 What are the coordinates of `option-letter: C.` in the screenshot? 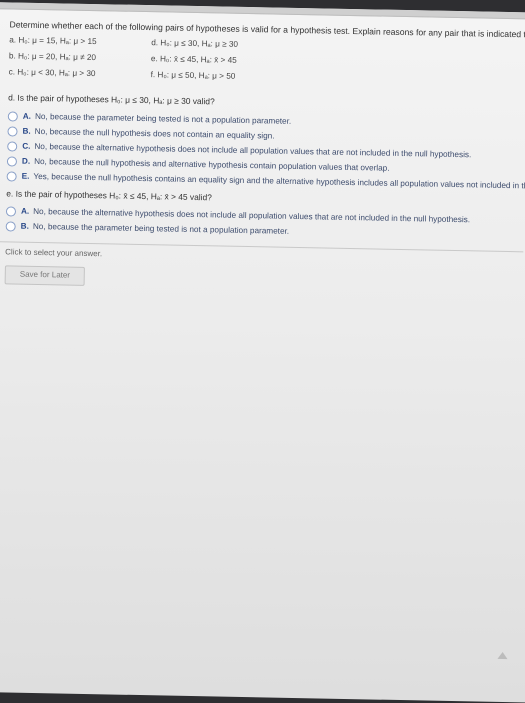 It's located at (26, 146).